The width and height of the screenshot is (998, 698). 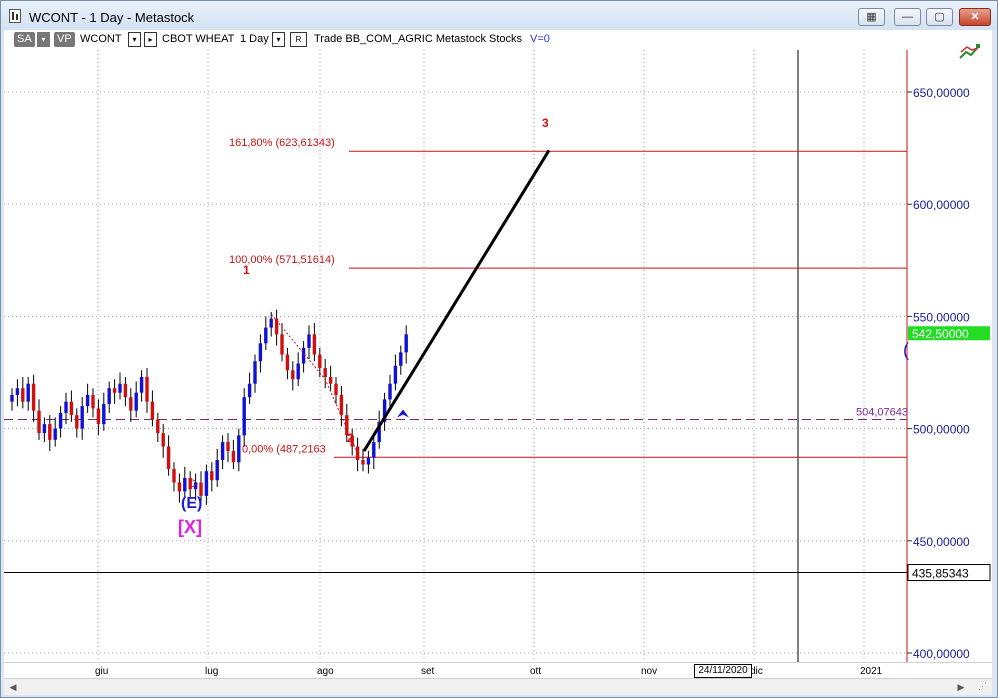 I want to click on drawing-tools-icon, so click(x=970, y=52).